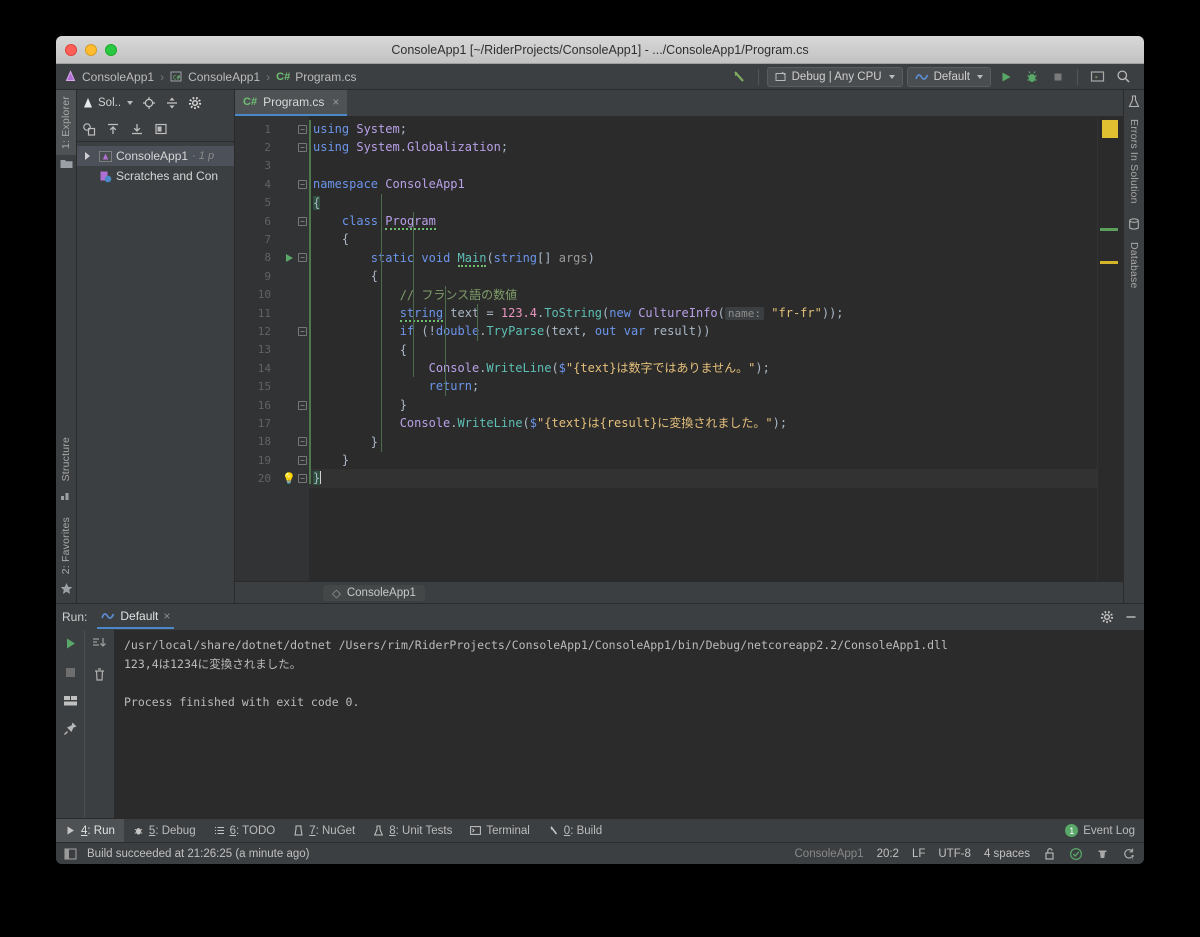  I want to click on maximize-window-button, so click(111, 49).